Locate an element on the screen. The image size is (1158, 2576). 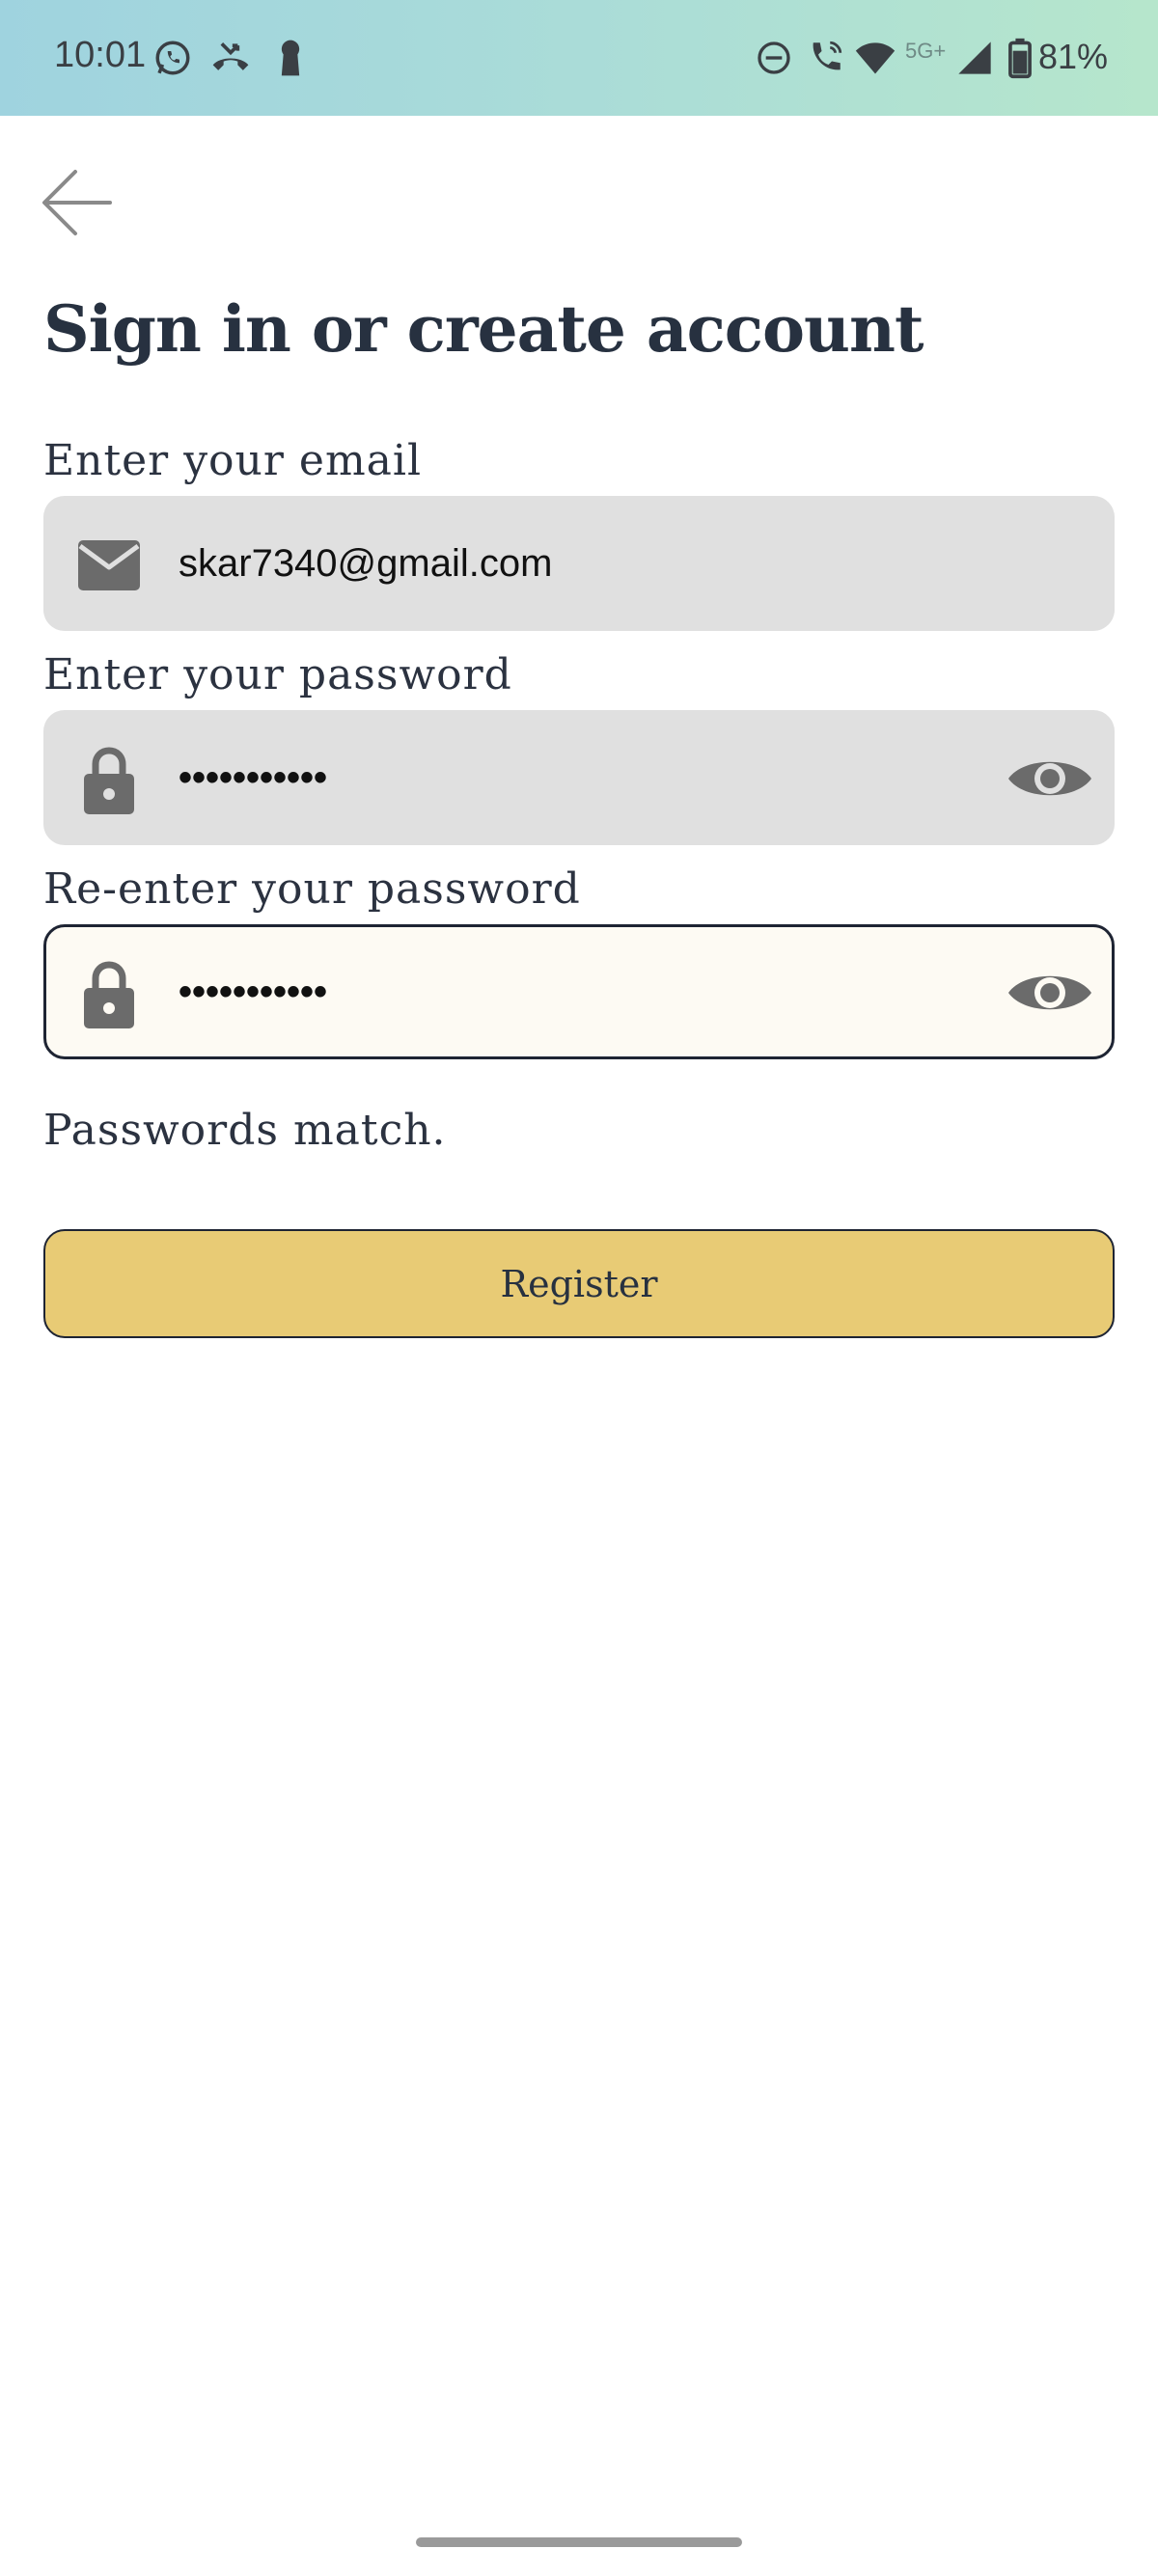
do-not-disturb-icon is located at coordinates (774, 58).